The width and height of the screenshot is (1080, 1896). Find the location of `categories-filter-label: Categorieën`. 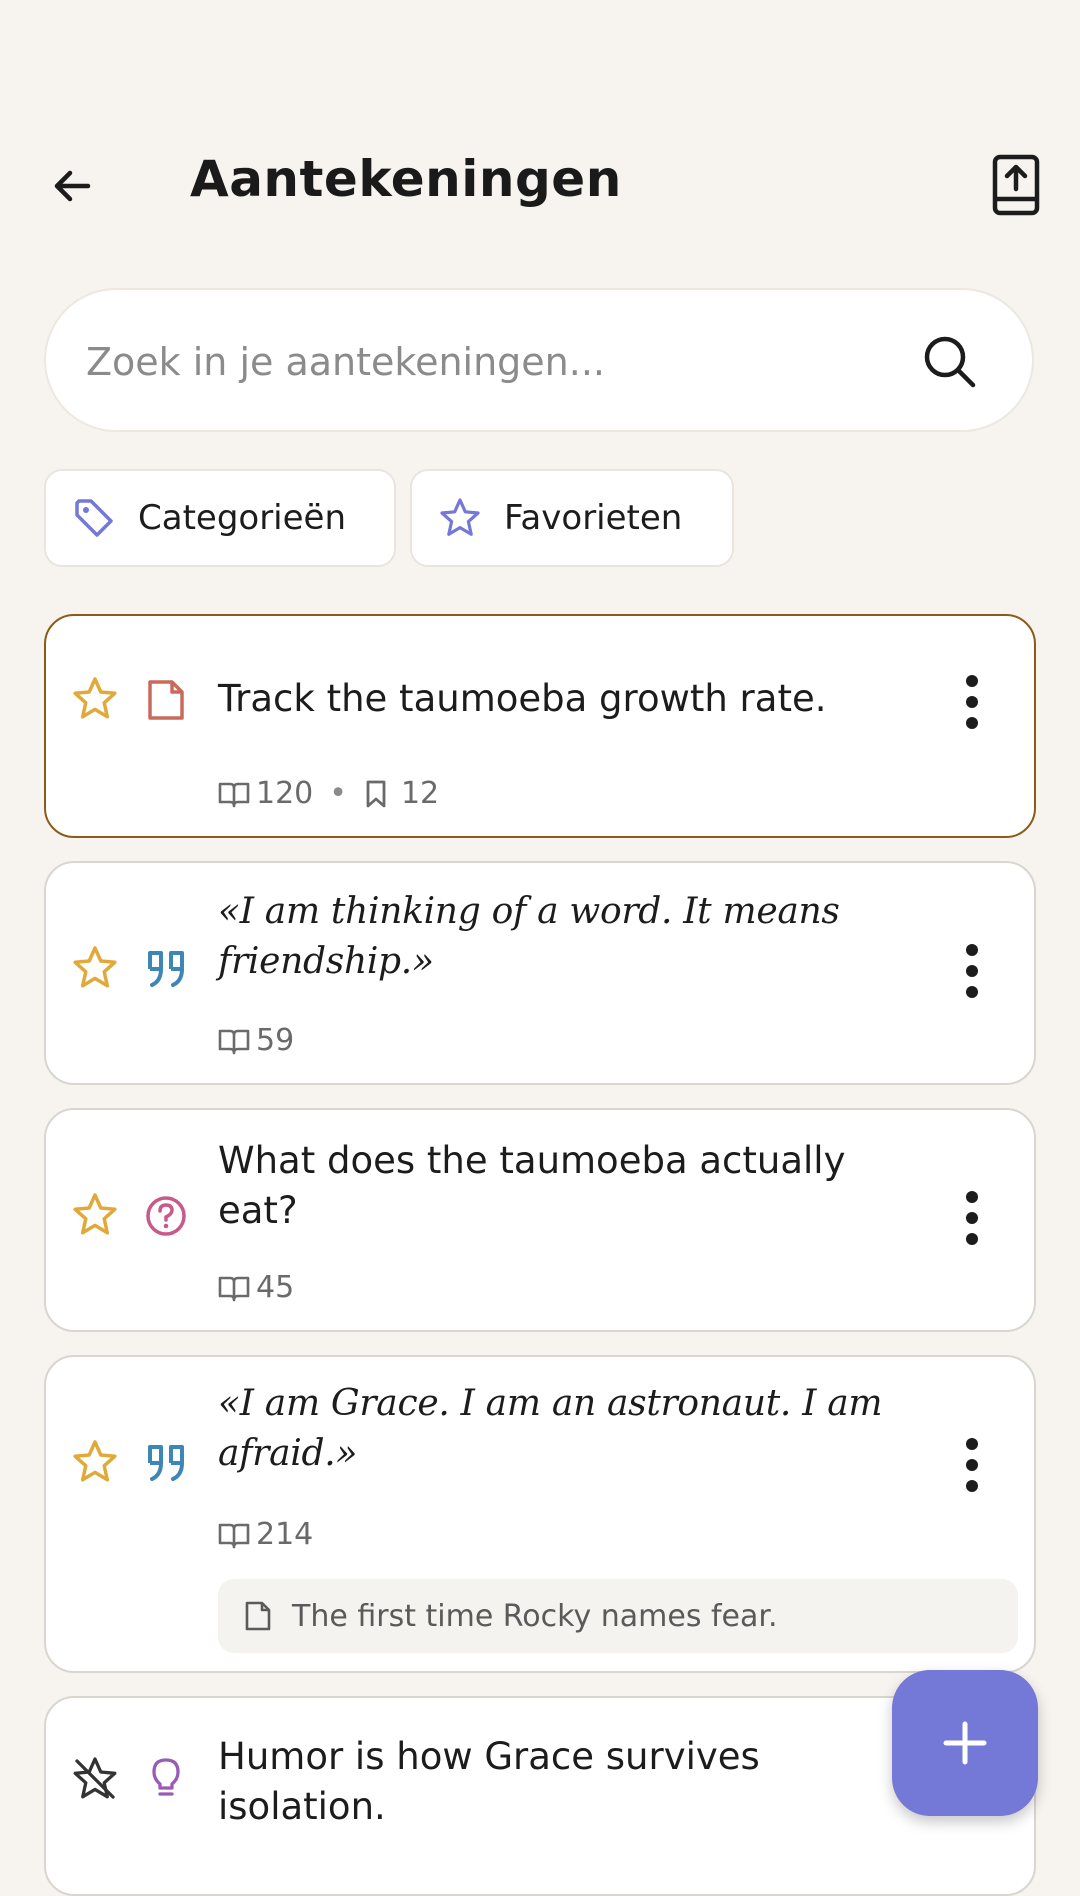

categories-filter-label: Categorieën is located at coordinates (242, 518).